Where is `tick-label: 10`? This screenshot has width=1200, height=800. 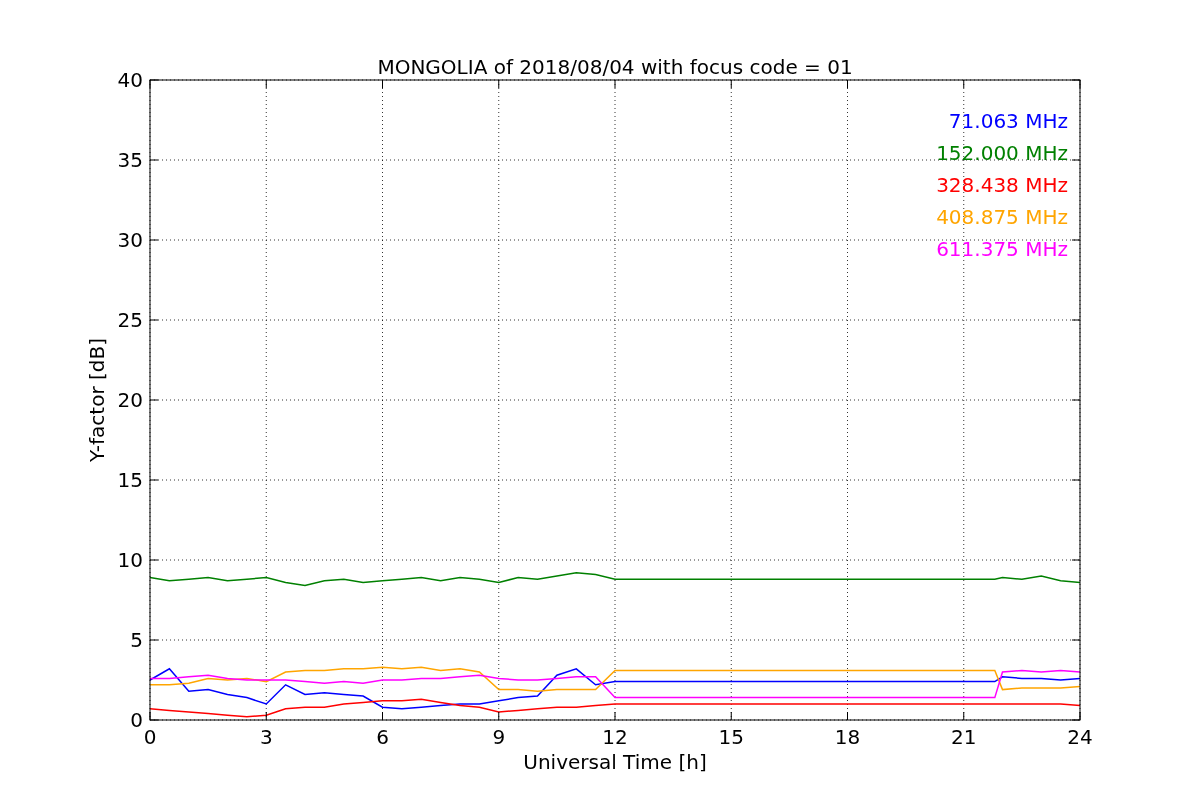
tick-label: 10 is located at coordinates (130, 560).